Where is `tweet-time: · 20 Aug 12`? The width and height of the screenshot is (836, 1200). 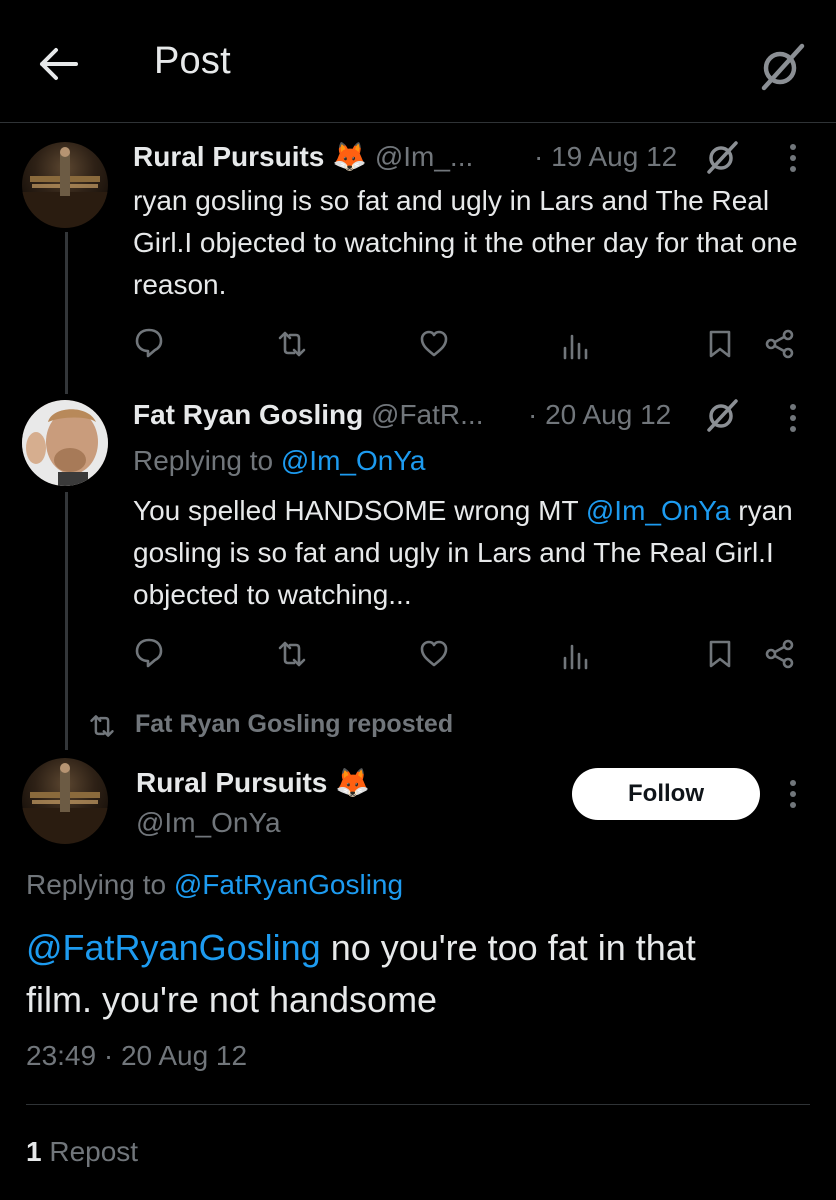 tweet-time: · 20 Aug 12 is located at coordinates (599, 415).